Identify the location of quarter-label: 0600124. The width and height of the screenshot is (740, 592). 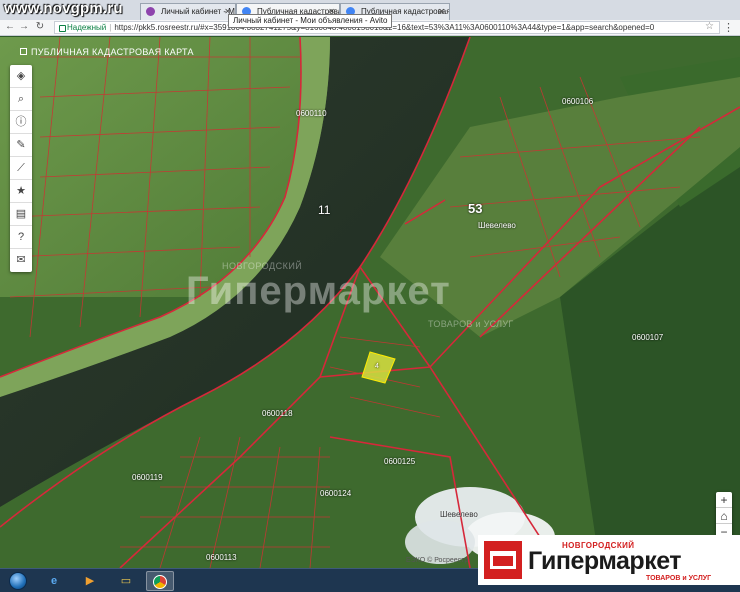
(336, 493).